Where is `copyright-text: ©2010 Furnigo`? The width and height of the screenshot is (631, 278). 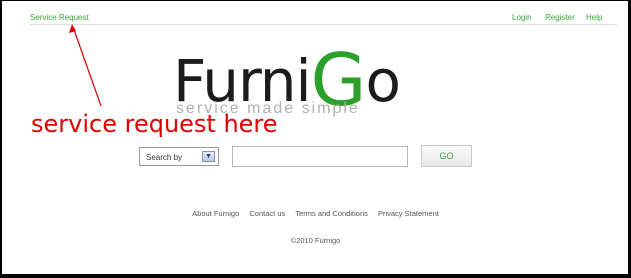
copyright-text: ©2010 Furnigo is located at coordinates (315, 240).